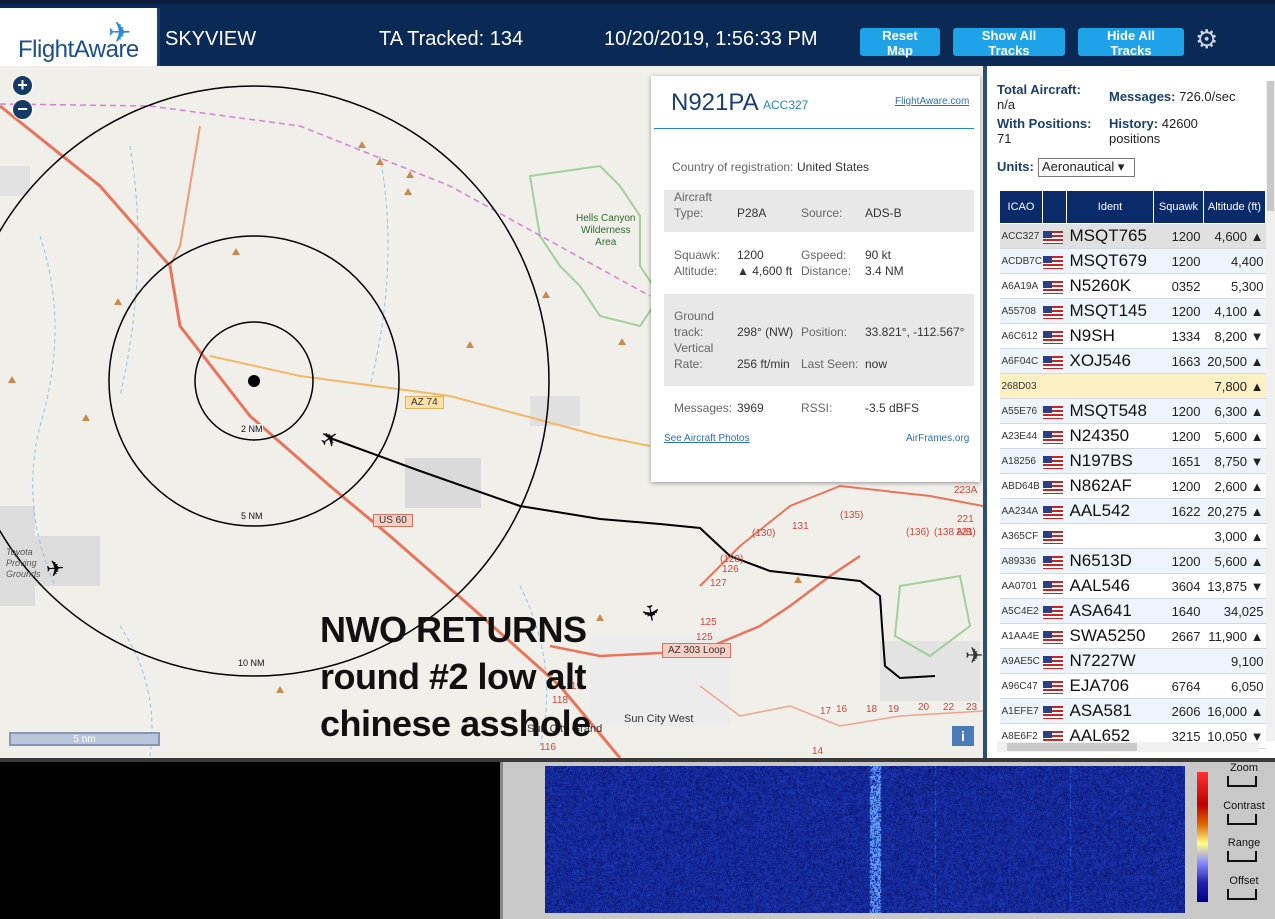 The width and height of the screenshot is (1275, 919). Describe the element at coordinates (1132, 486) in the screenshot. I see `table-row: ABD64B N862AF 1200 2,600 ▲` at that location.